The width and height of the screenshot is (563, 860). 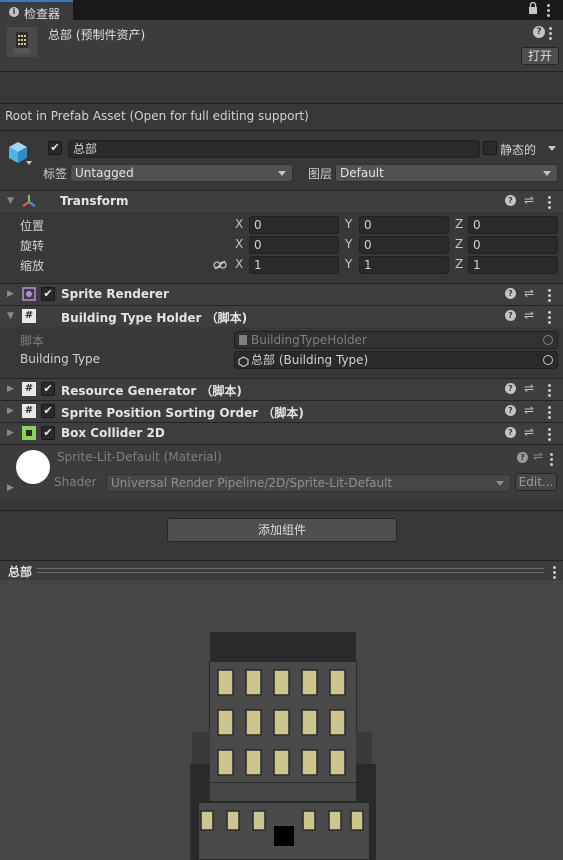 I want to click on active-checkbox: ✔, so click(x=55, y=148).